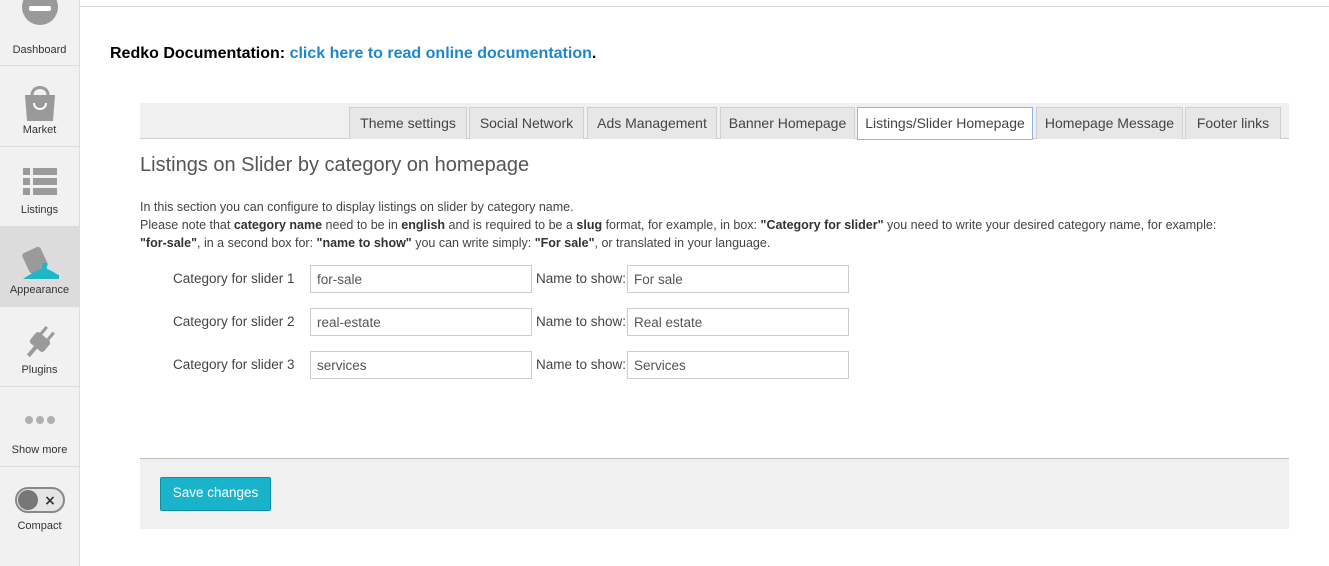 The image size is (1329, 566). I want to click on sidebar-item-listings: Listings, so click(39, 187).